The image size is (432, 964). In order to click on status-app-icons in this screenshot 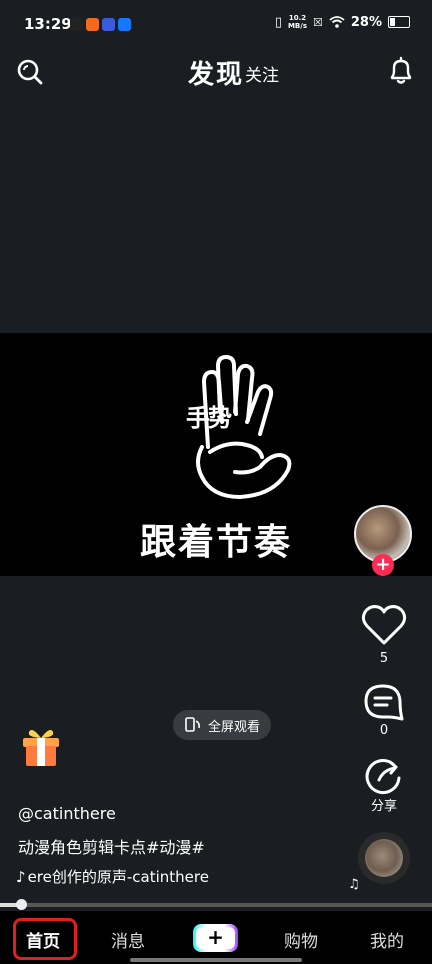, I will do `click(100, 24)`.